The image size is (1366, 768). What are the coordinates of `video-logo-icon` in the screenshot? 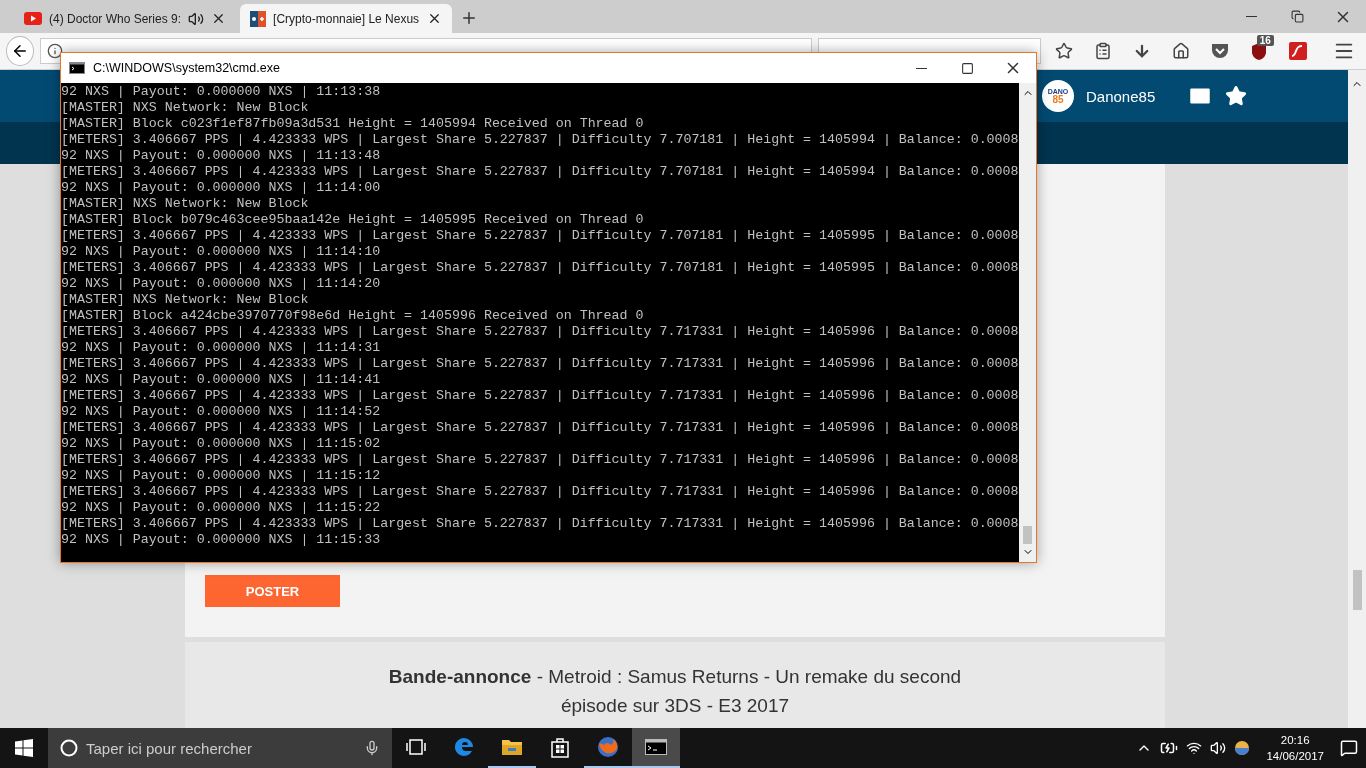 It's located at (33, 18).